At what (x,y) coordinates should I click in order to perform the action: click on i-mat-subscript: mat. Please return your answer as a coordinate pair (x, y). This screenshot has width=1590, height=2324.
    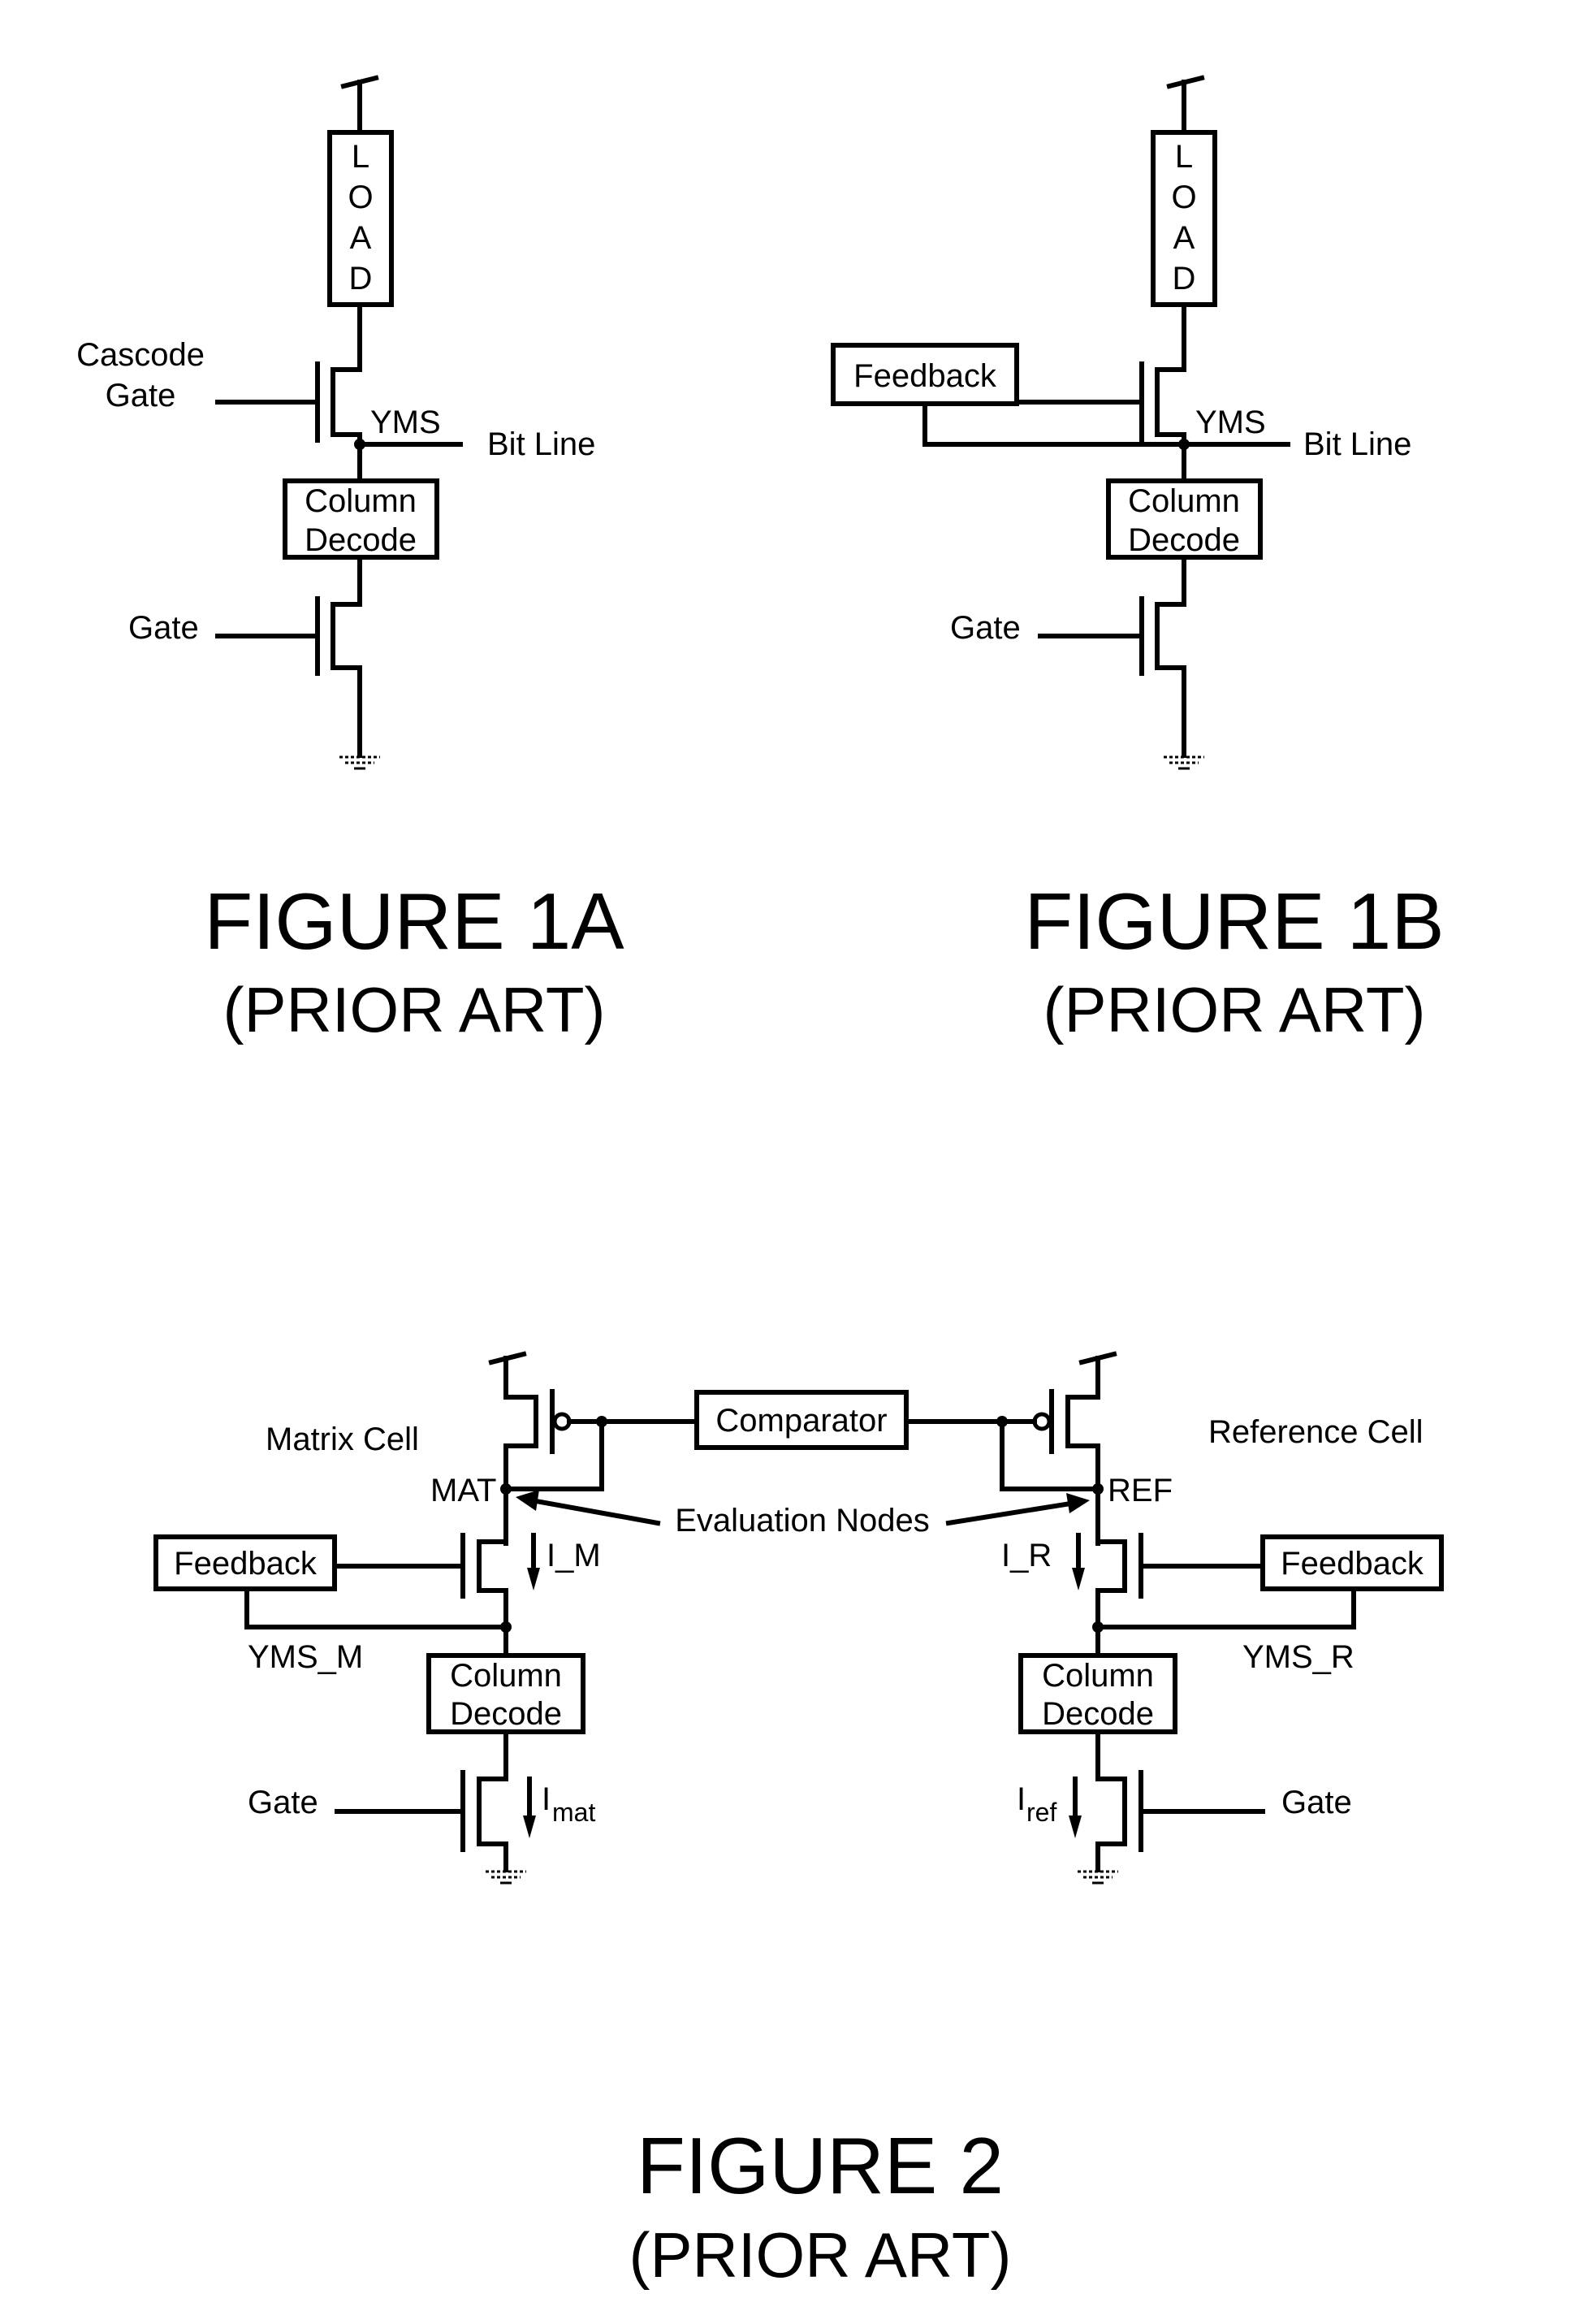
    Looking at the image, I should click on (573, 1812).